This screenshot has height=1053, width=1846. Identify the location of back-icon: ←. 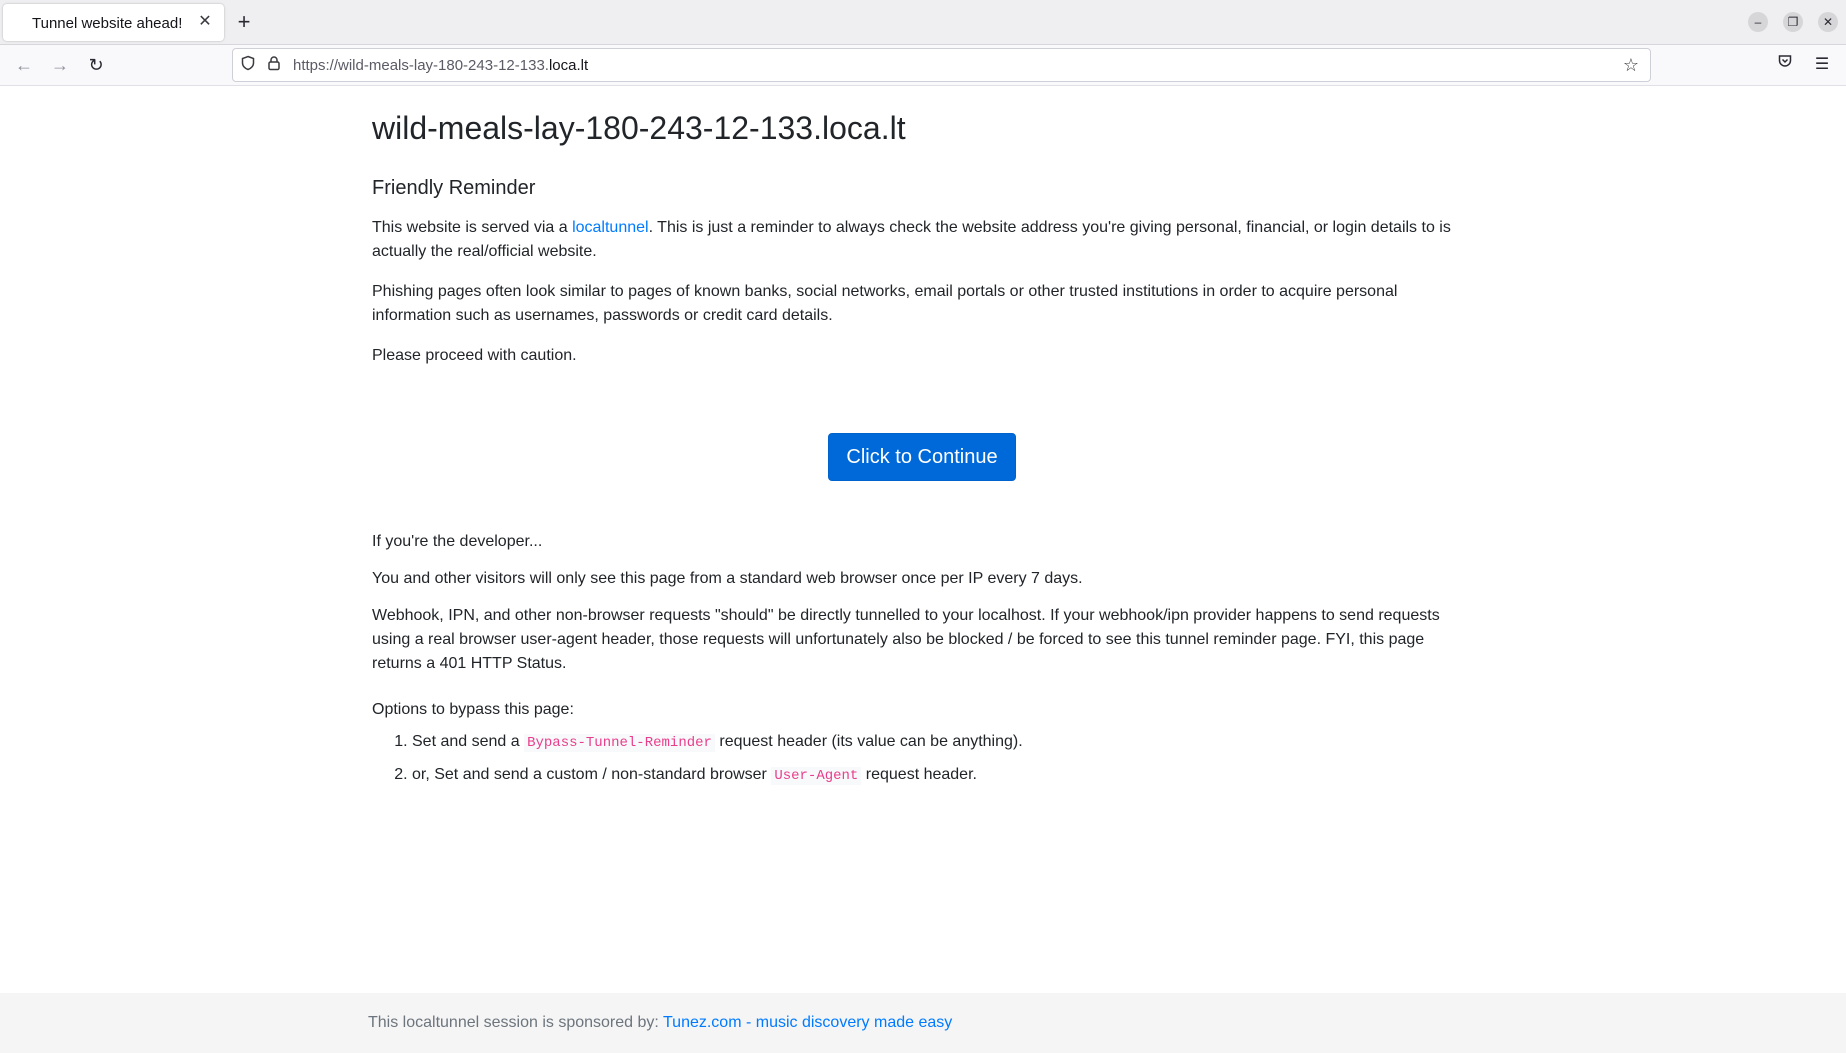
(24, 65).